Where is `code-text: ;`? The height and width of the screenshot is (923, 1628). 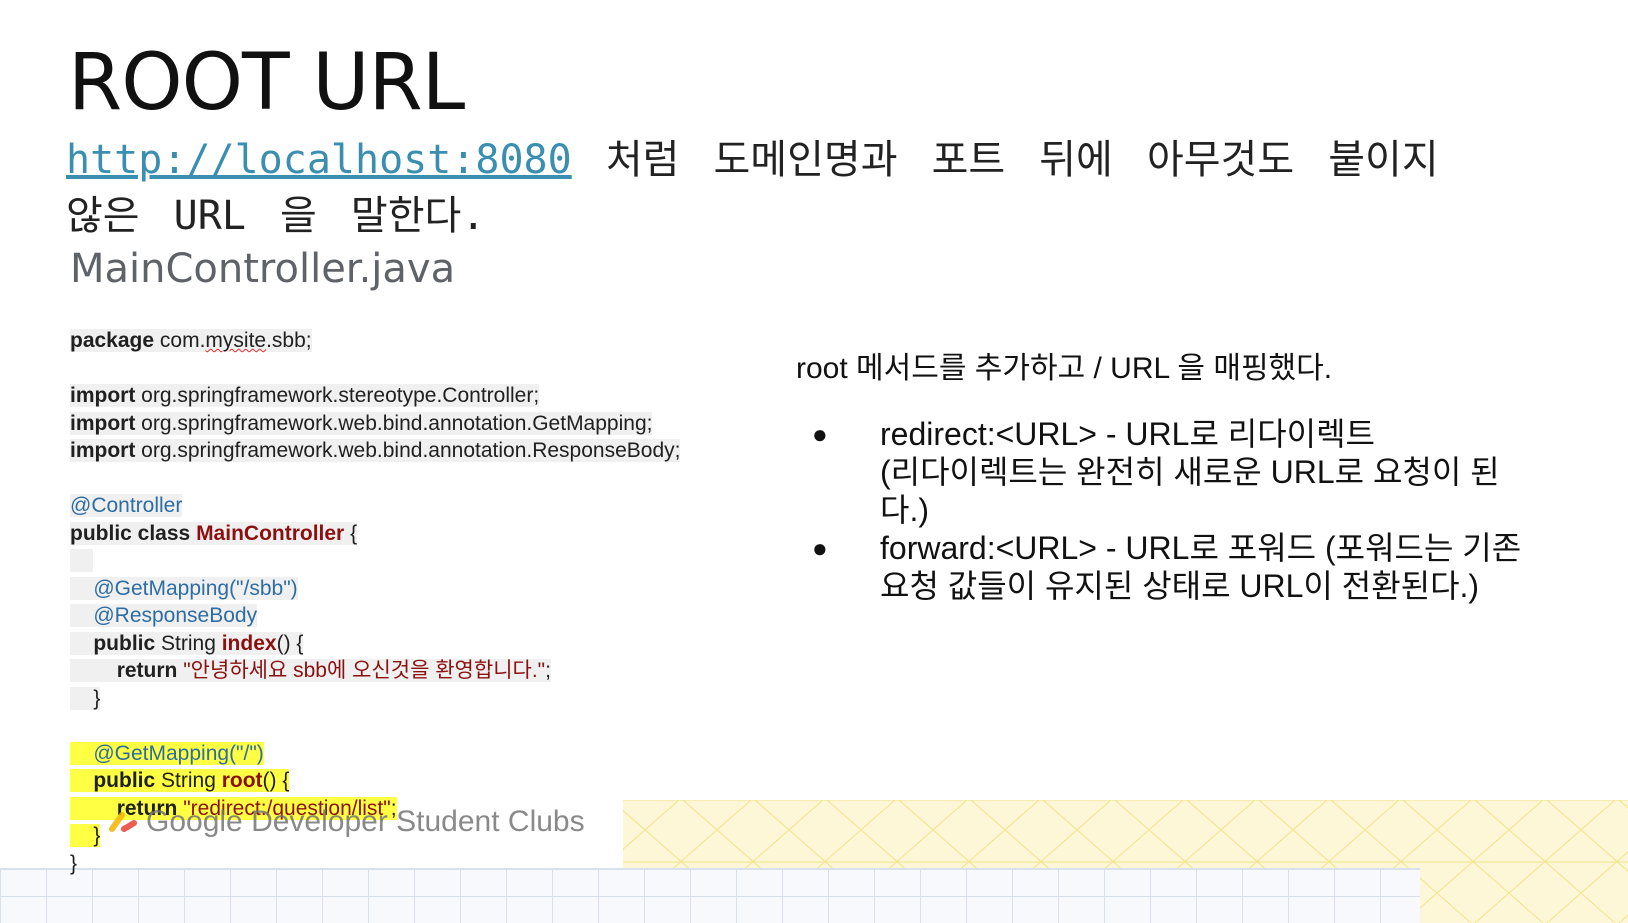
code-text: ; is located at coordinates (548, 670).